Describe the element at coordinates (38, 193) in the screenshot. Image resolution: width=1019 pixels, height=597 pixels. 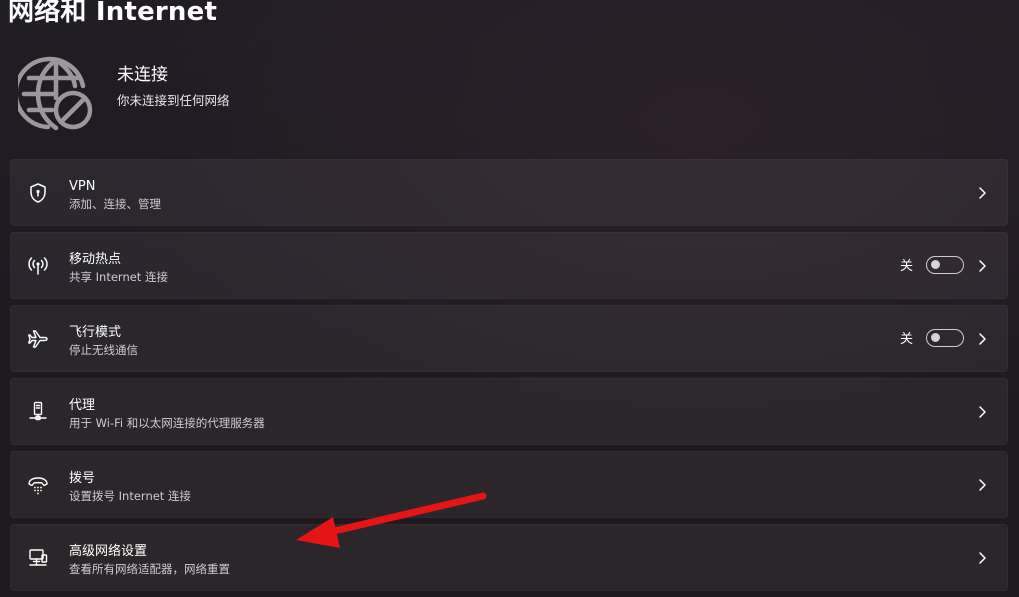
I see `shield-icon` at that location.